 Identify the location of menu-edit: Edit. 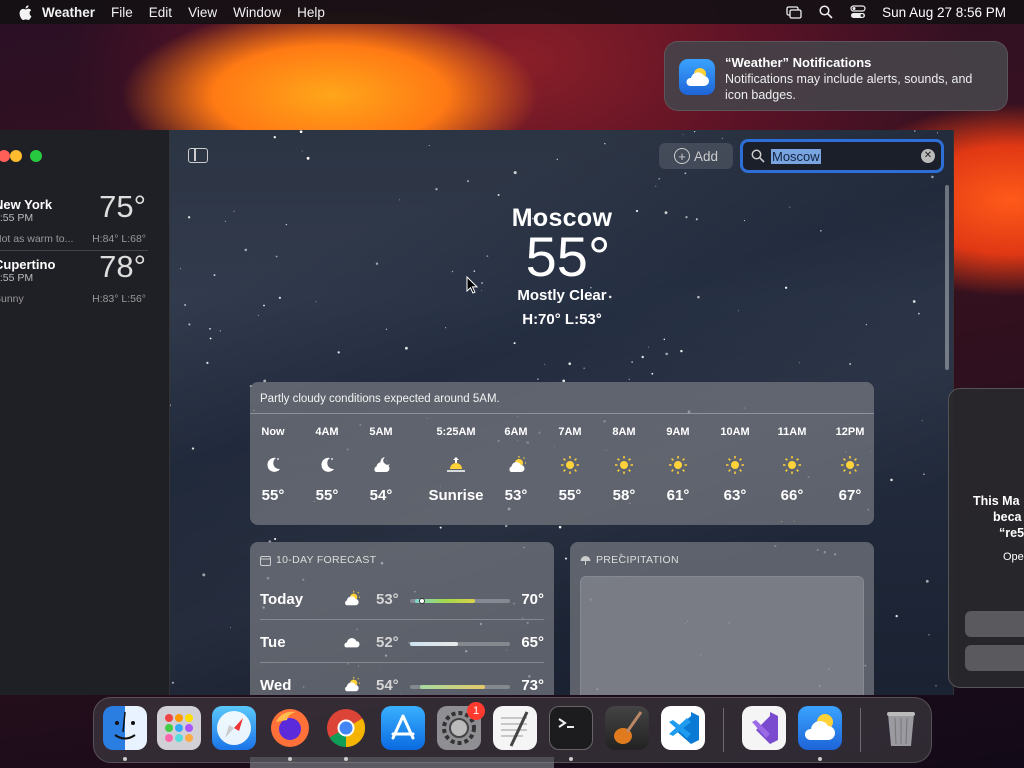
(160, 12).